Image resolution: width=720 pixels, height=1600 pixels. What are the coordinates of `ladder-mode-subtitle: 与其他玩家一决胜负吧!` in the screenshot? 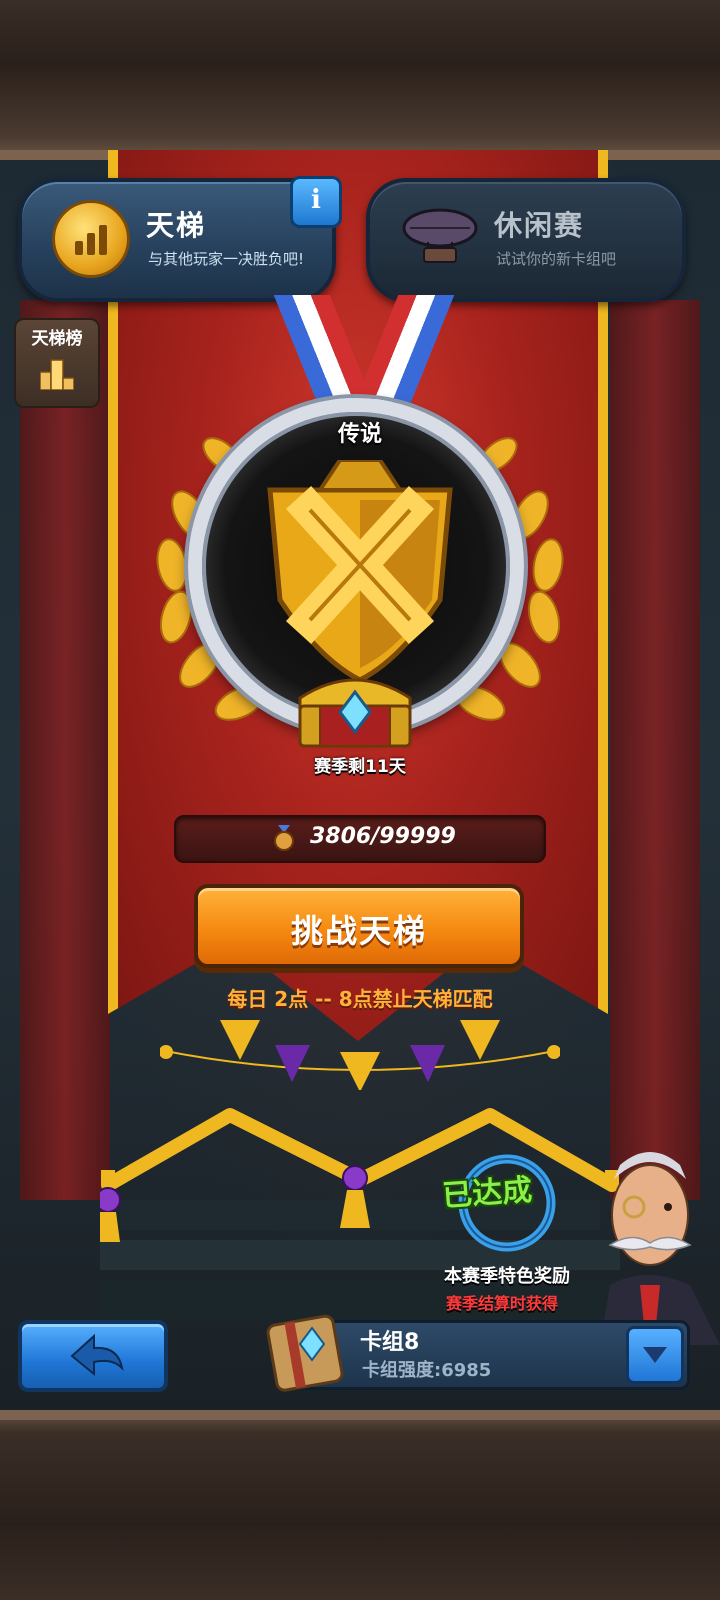 It's located at (226, 259).